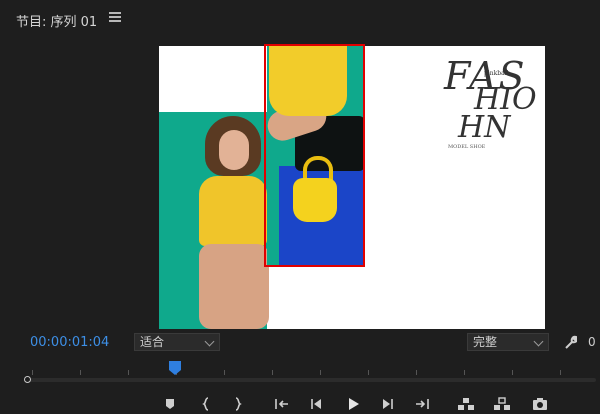  What do you see at coordinates (206, 404) in the screenshot?
I see `mark-in-icon` at bounding box center [206, 404].